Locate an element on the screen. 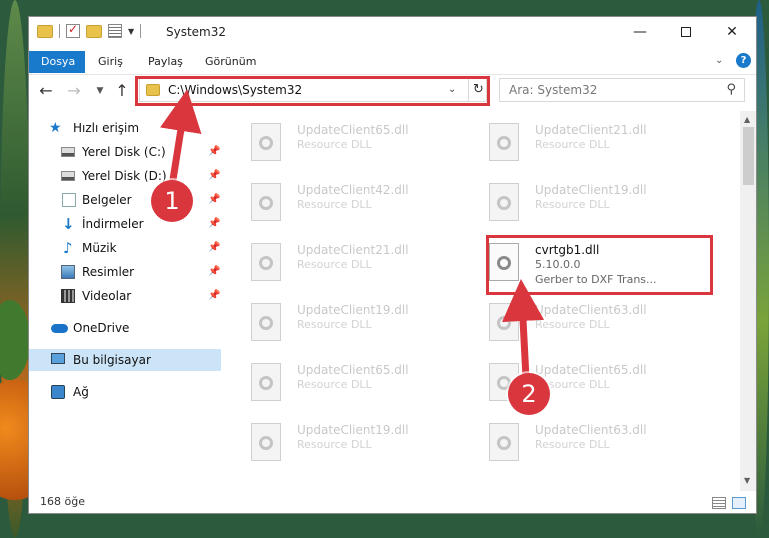 The image size is (769, 538). arrow-to-address-bar is located at coordinates (180, 138).